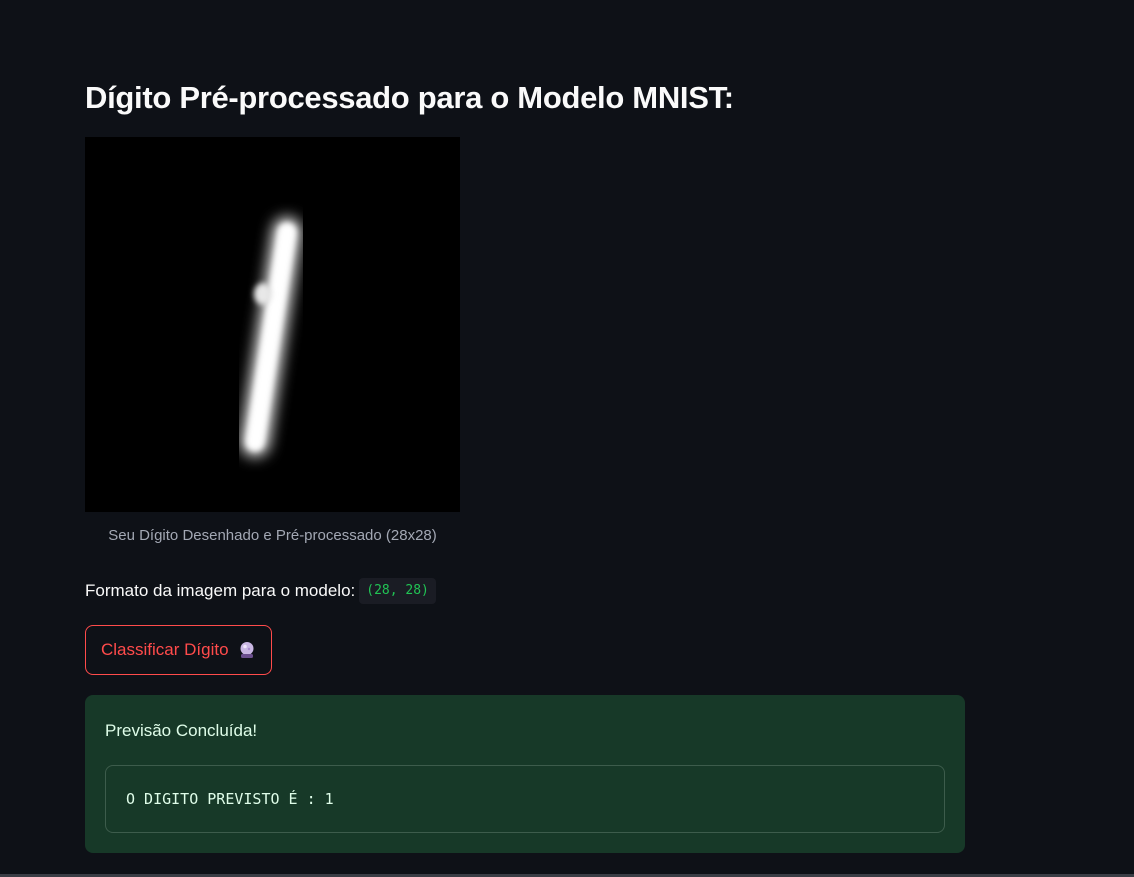  What do you see at coordinates (272, 324) in the screenshot?
I see `preprocessed-digit-image` at bounding box center [272, 324].